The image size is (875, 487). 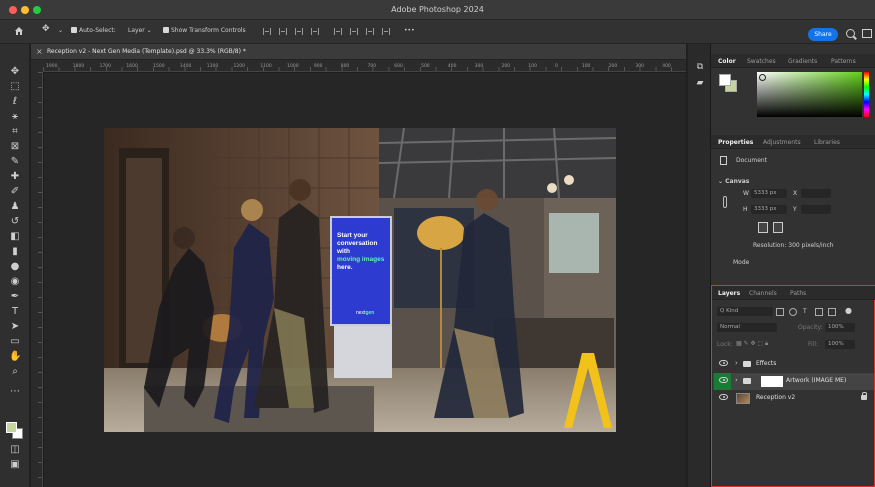 What do you see at coordinates (725, 80) in the screenshot?
I see `panel-foreground-swatch` at bounding box center [725, 80].